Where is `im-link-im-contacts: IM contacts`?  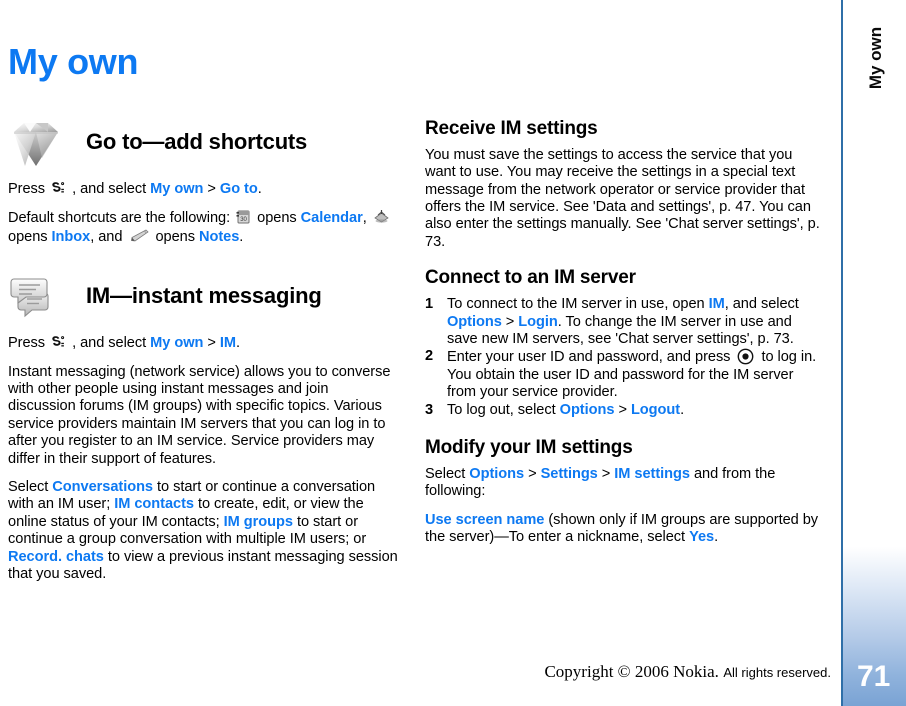 im-link-im-contacts: IM contacts is located at coordinates (154, 504).